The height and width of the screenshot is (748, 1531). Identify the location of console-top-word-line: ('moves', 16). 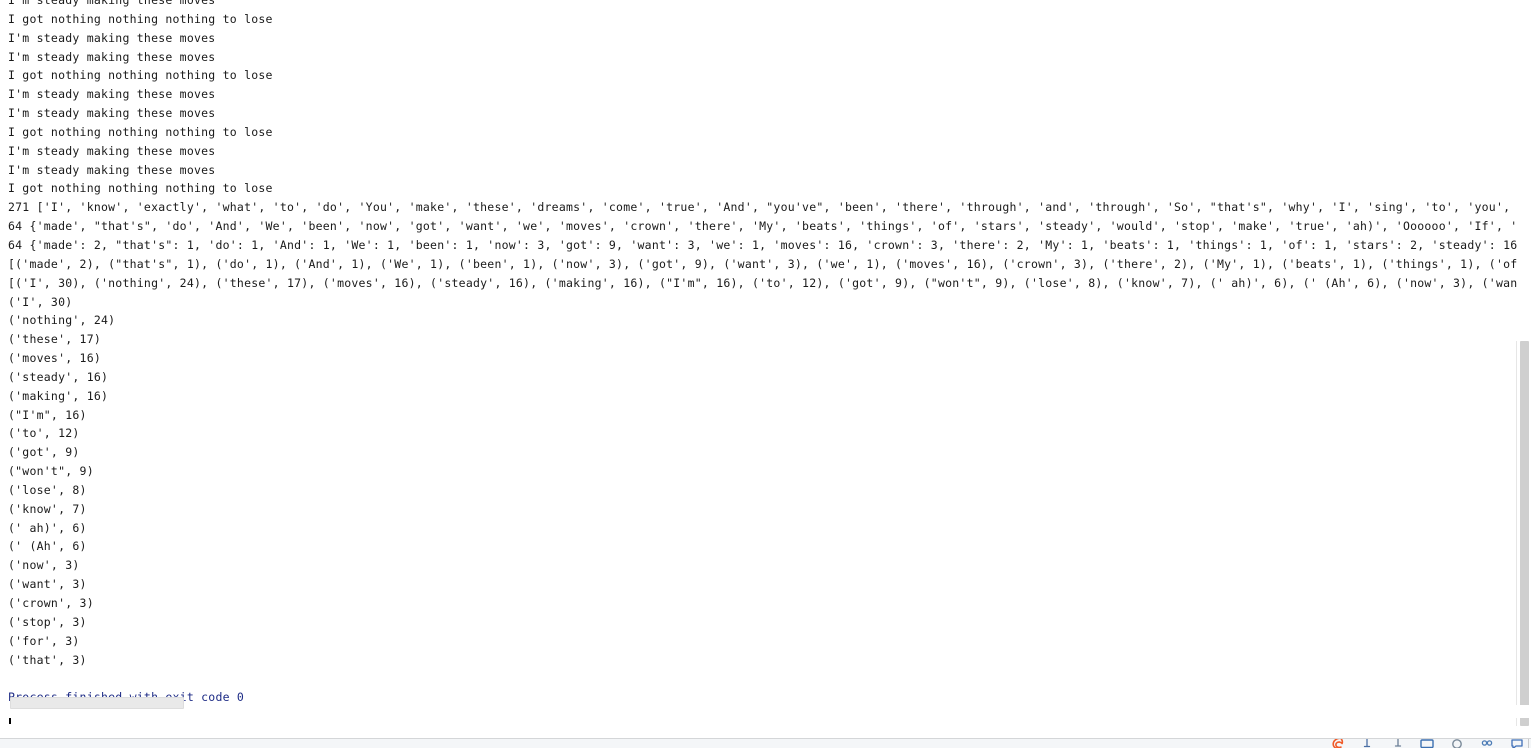
(54, 358).